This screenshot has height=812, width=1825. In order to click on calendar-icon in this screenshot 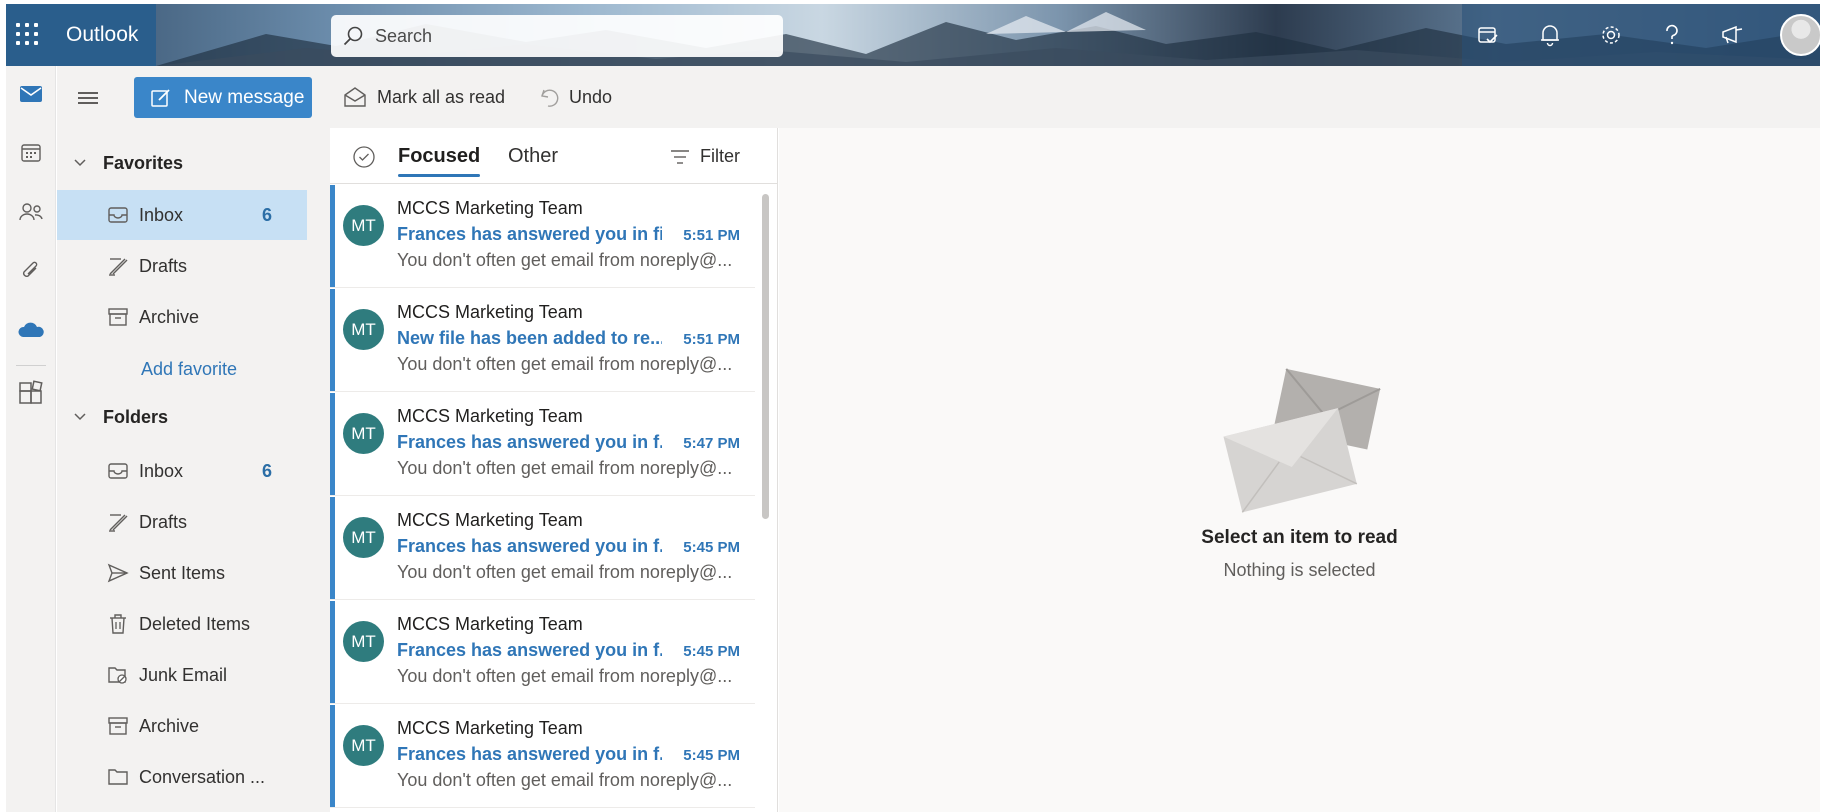, I will do `click(31, 153)`.